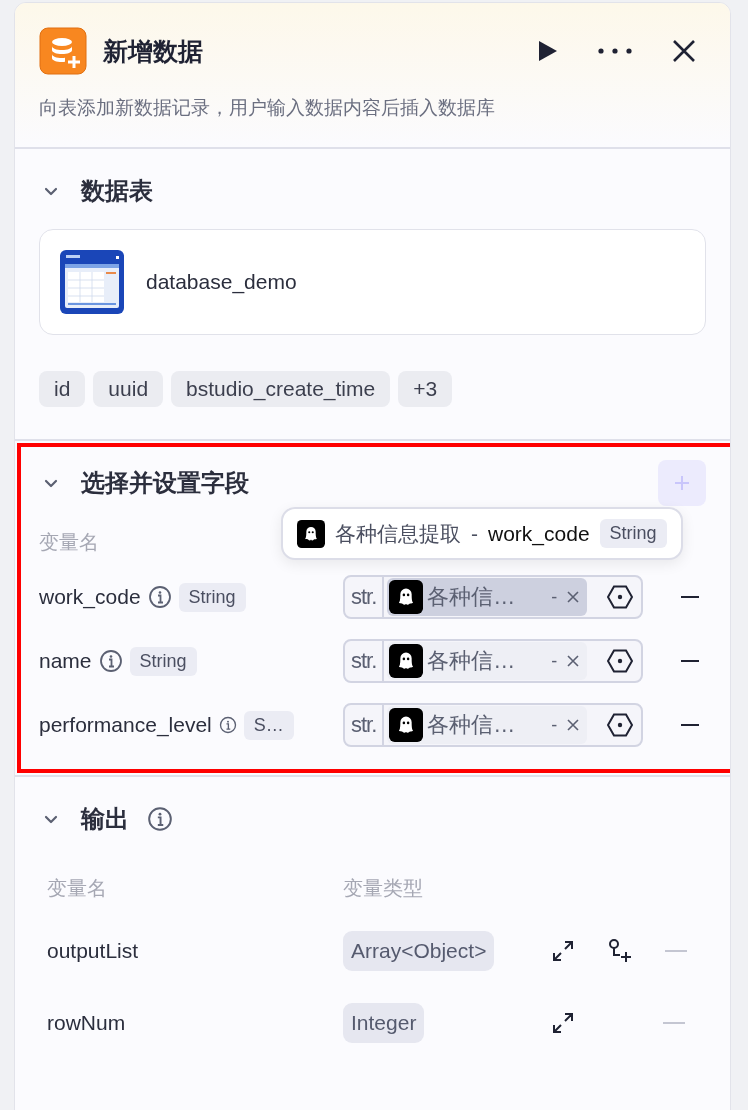 The width and height of the screenshot is (748, 1110). Describe the element at coordinates (398, 533) in the screenshot. I see `tooltip-source: 各种信息提取` at that location.